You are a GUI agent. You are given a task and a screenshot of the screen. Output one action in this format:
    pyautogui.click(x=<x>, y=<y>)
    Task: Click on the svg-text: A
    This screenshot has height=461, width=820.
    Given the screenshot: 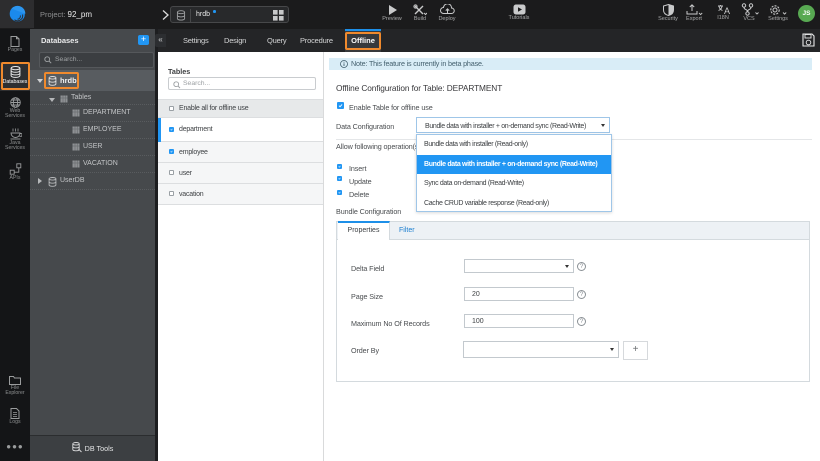 What is the action you would take?
    pyautogui.click(x=727, y=10)
    